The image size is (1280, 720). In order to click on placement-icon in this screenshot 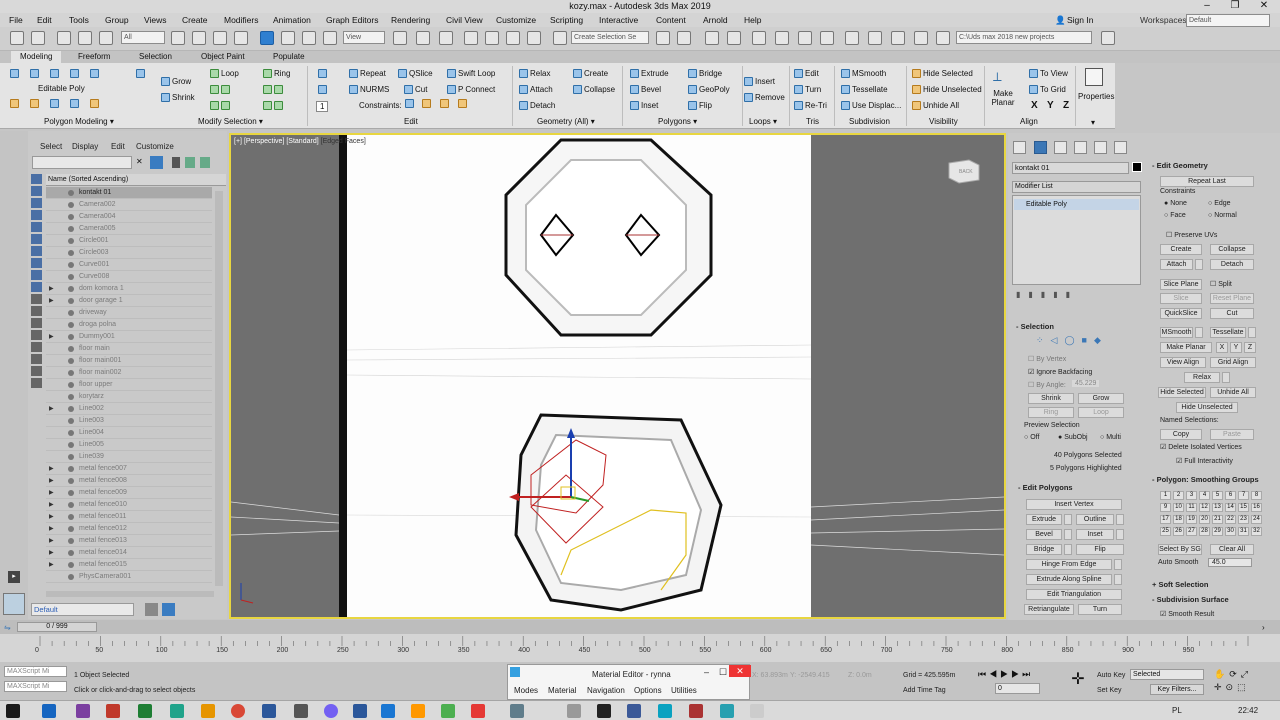, I will do `click(330, 38)`.